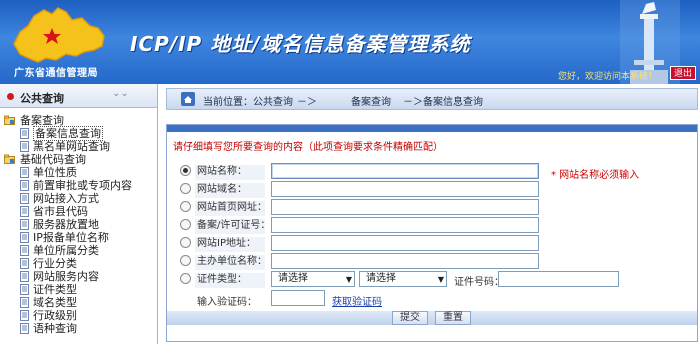 This screenshot has height=344, width=700. What do you see at coordinates (185, 260) in the screenshot?
I see `radio-organizer` at bounding box center [185, 260].